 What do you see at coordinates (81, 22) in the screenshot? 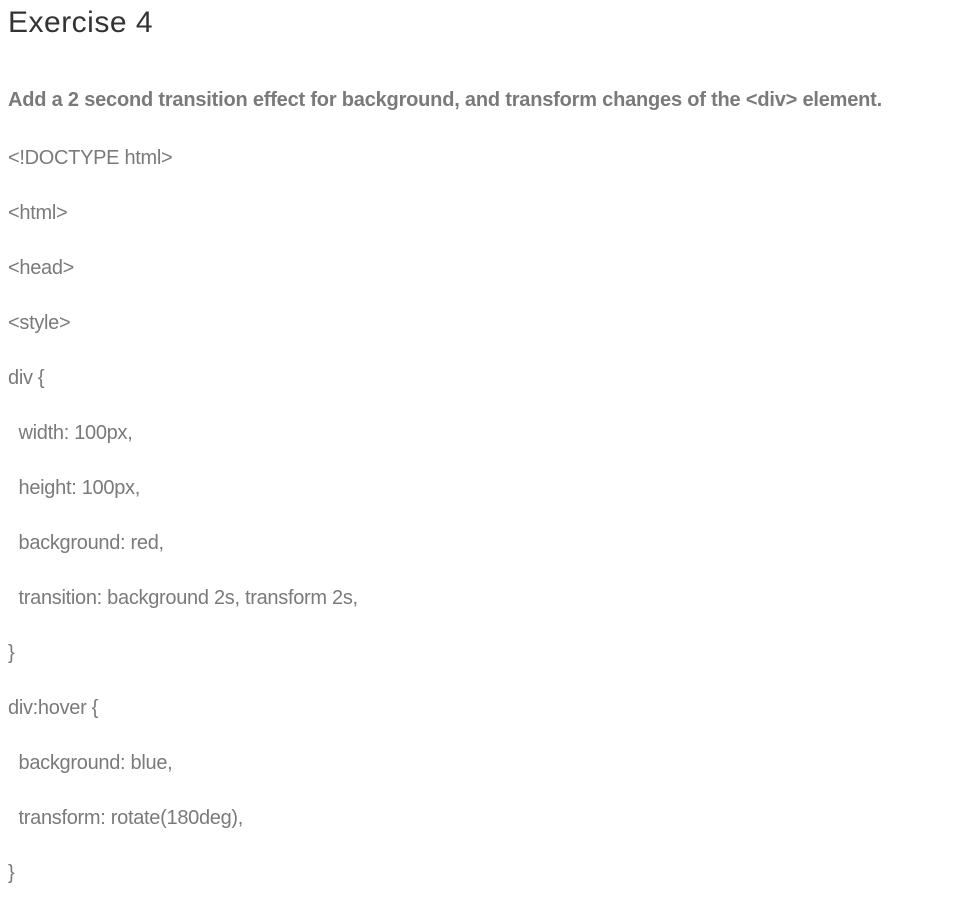
I see `exercise-title: Exercise 4` at bounding box center [81, 22].